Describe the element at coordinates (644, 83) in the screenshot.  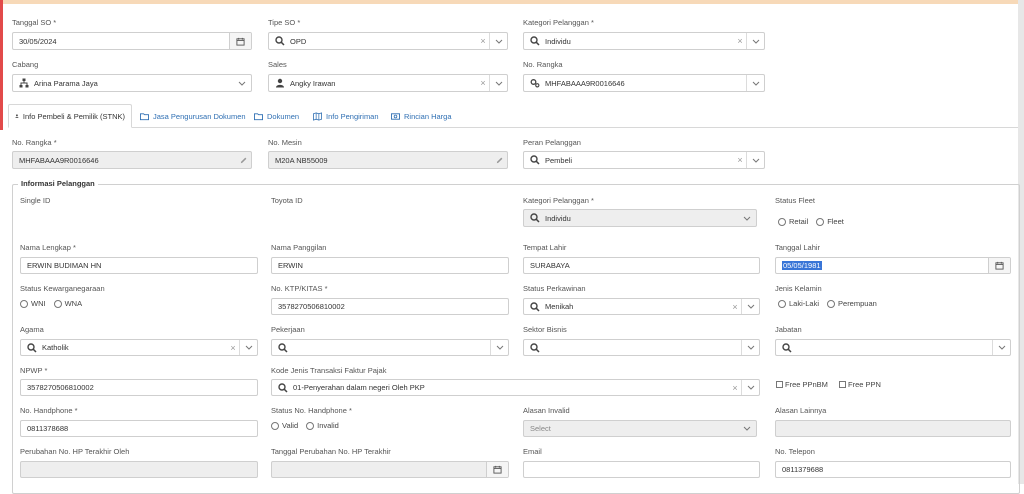
I see `no-rangka-header-select: MHFABAAA9R0016646` at that location.